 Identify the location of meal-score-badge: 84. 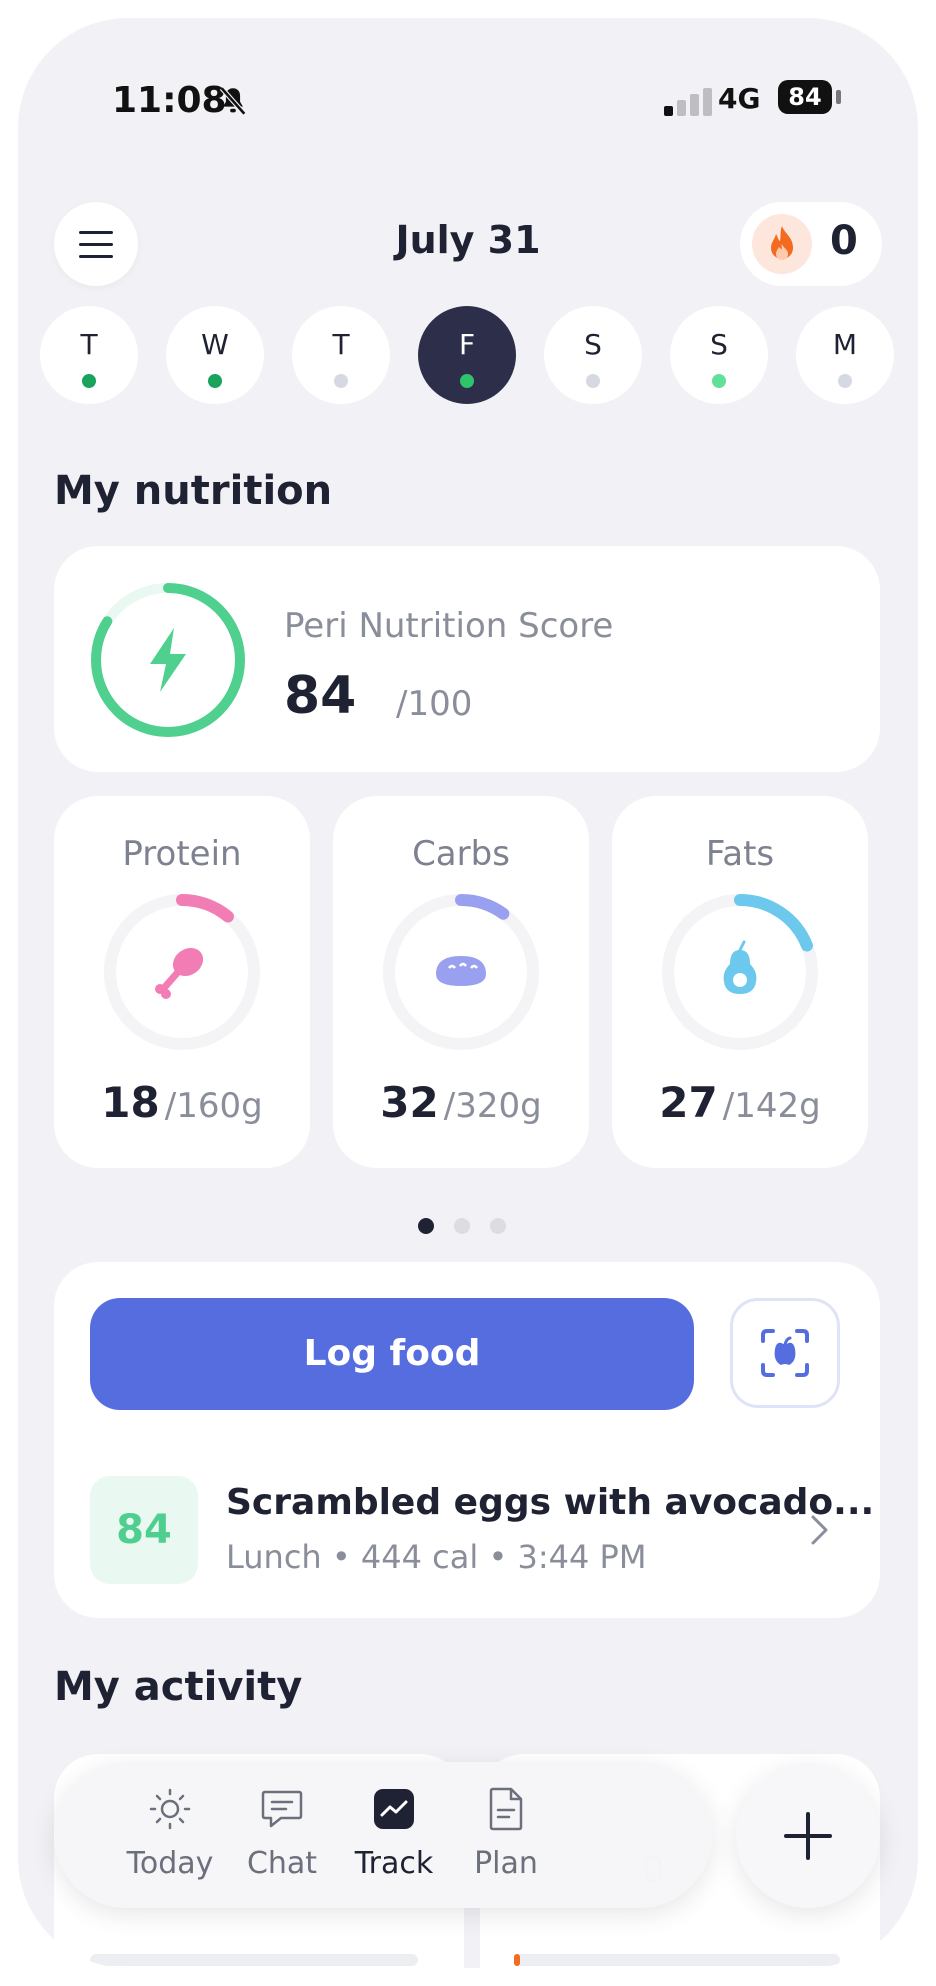
(144, 1530).